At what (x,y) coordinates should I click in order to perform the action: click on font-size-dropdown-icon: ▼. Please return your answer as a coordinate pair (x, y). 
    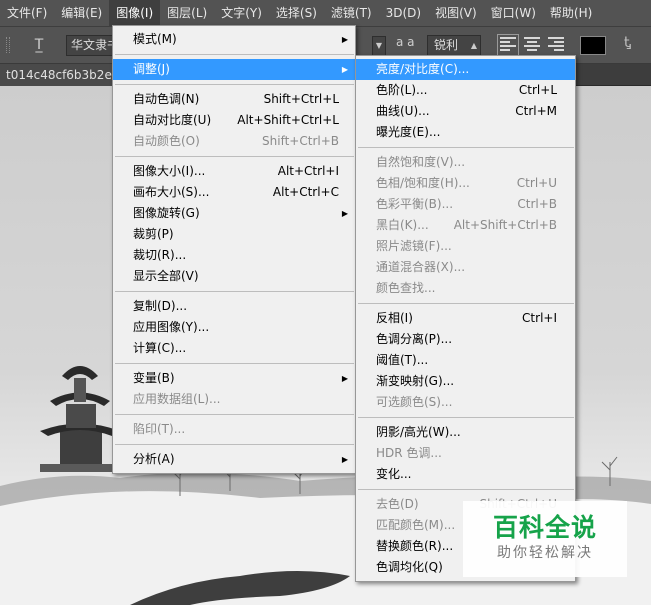
    Looking at the image, I should click on (379, 46).